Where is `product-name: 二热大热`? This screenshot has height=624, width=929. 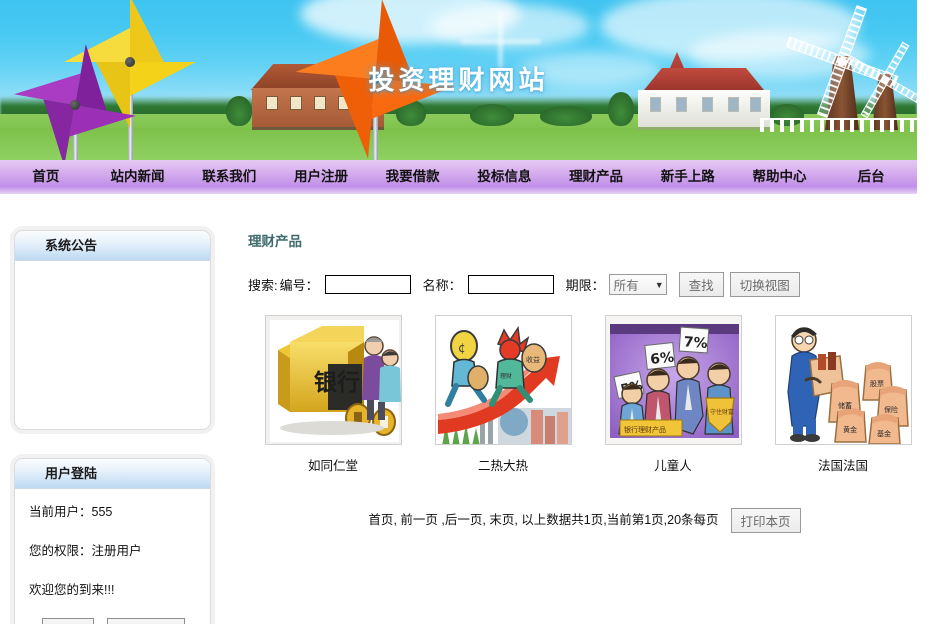 product-name: 二热大热 is located at coordinates (502, 466).